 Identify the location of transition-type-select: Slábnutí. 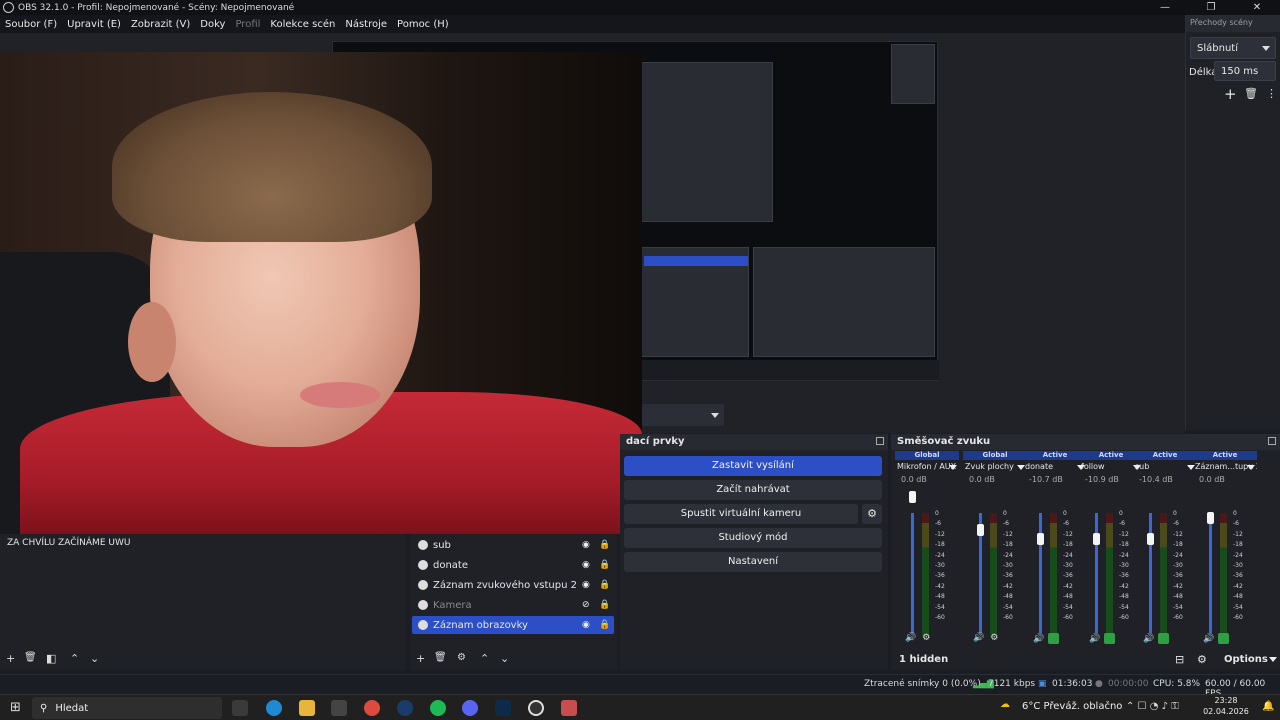
(1233, 48).